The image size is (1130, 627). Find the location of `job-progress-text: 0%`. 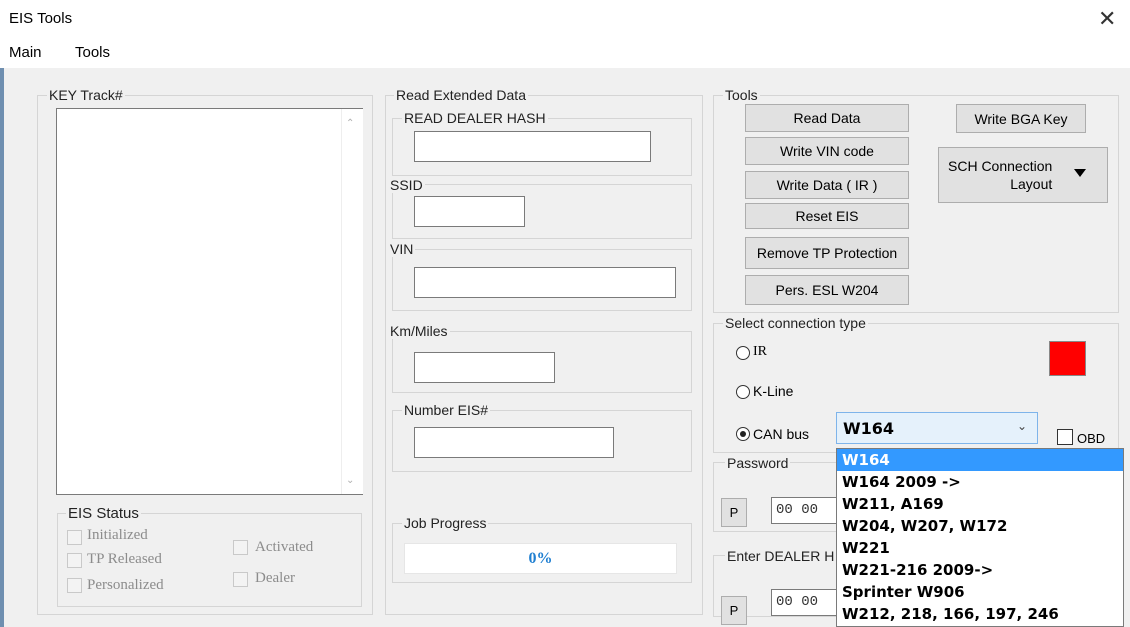

job-progress-text: 0% is located at coordinates (540, 558).